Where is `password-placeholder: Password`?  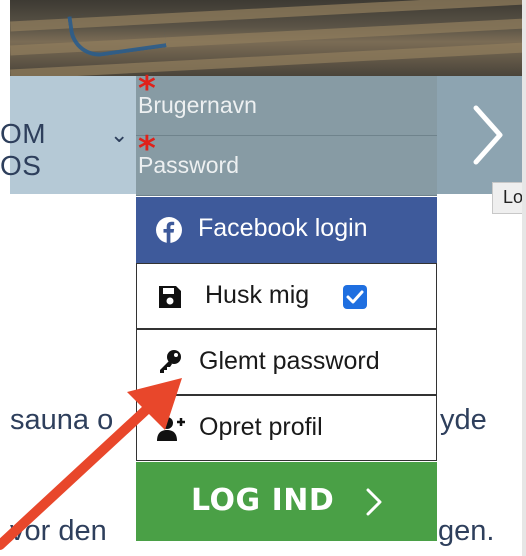
password-placeholder: Password is located at coordinates (188, 165).